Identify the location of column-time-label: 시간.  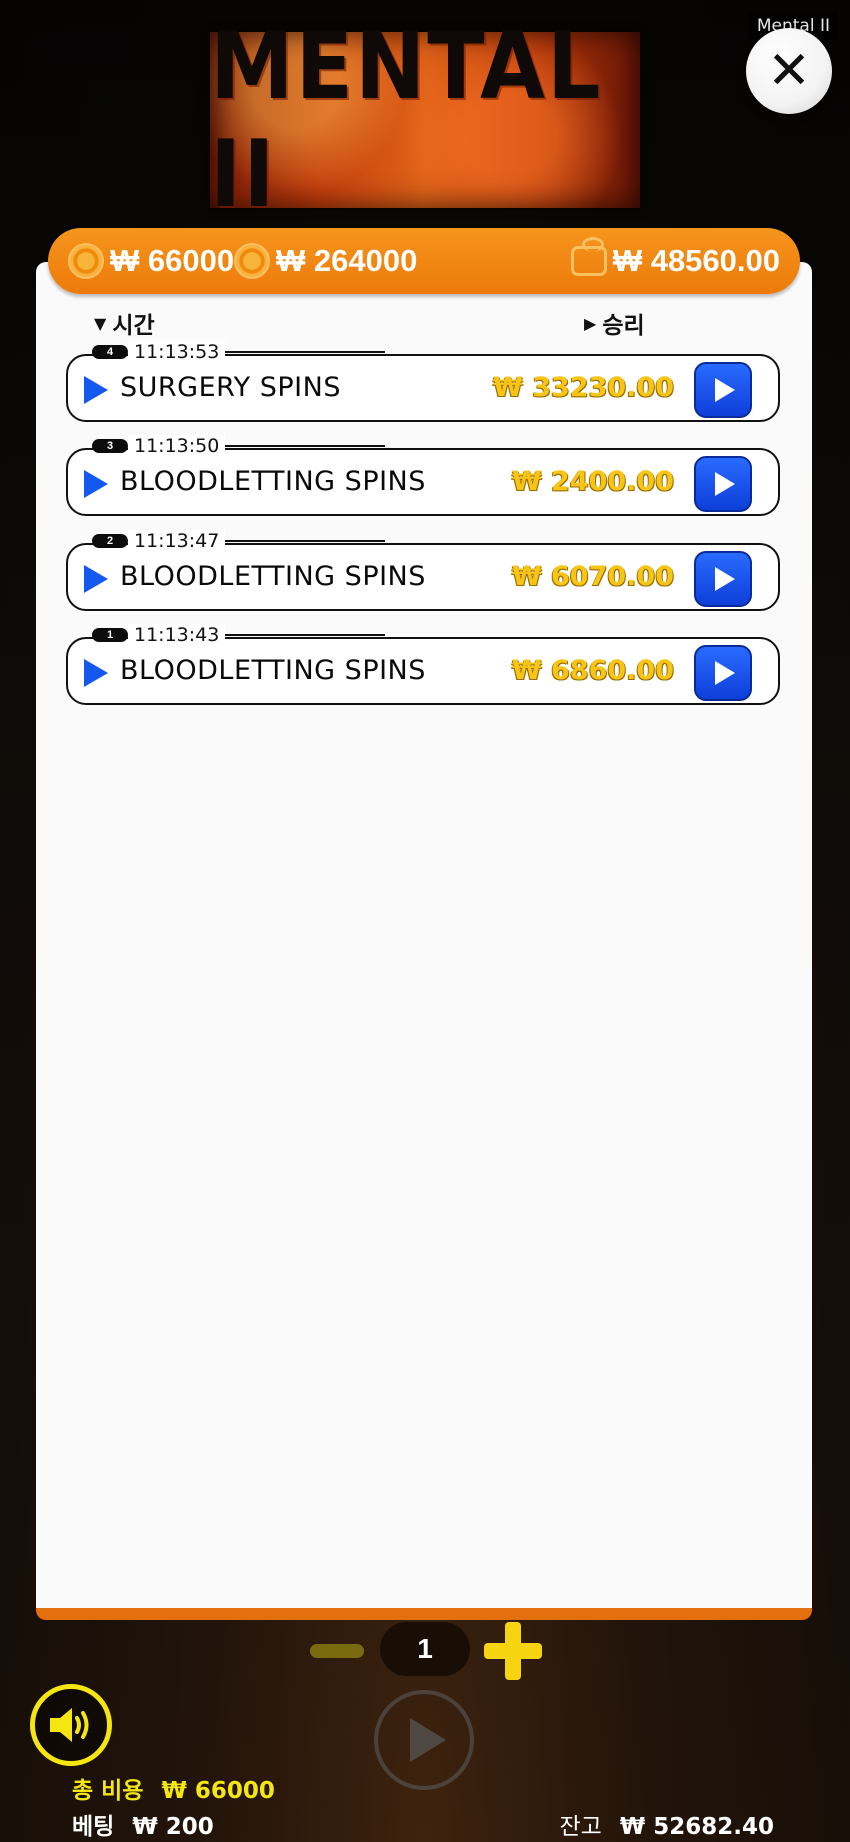
(133, 326).